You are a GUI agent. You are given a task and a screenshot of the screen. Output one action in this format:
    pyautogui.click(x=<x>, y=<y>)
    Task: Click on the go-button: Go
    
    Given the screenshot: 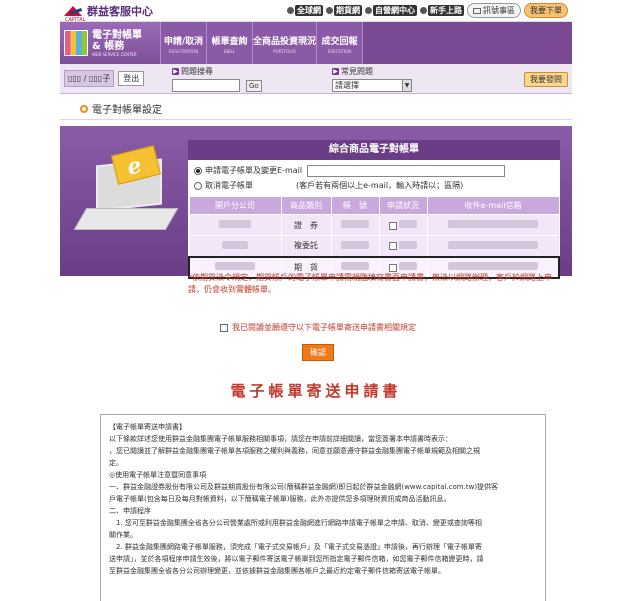 What is the action you would take?
    pyautogui.click(x=254, y=86)
    